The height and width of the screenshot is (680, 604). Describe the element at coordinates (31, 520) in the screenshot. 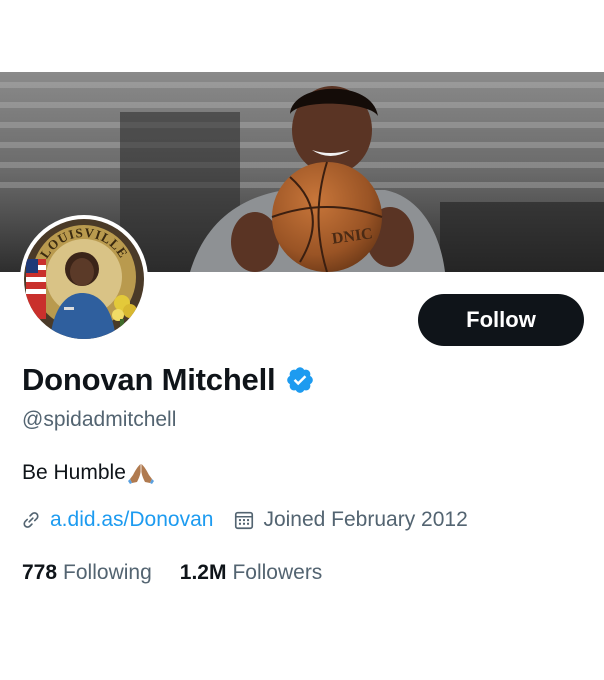

I see `link-icon` at that location.